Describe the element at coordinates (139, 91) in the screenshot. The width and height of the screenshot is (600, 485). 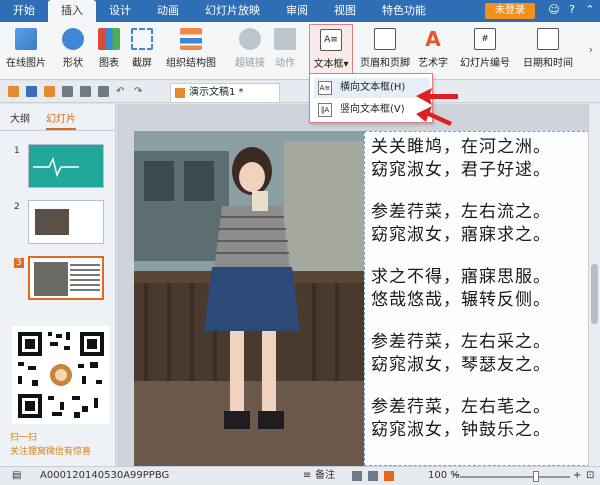
I see `redo-icon: ↷` at that location.